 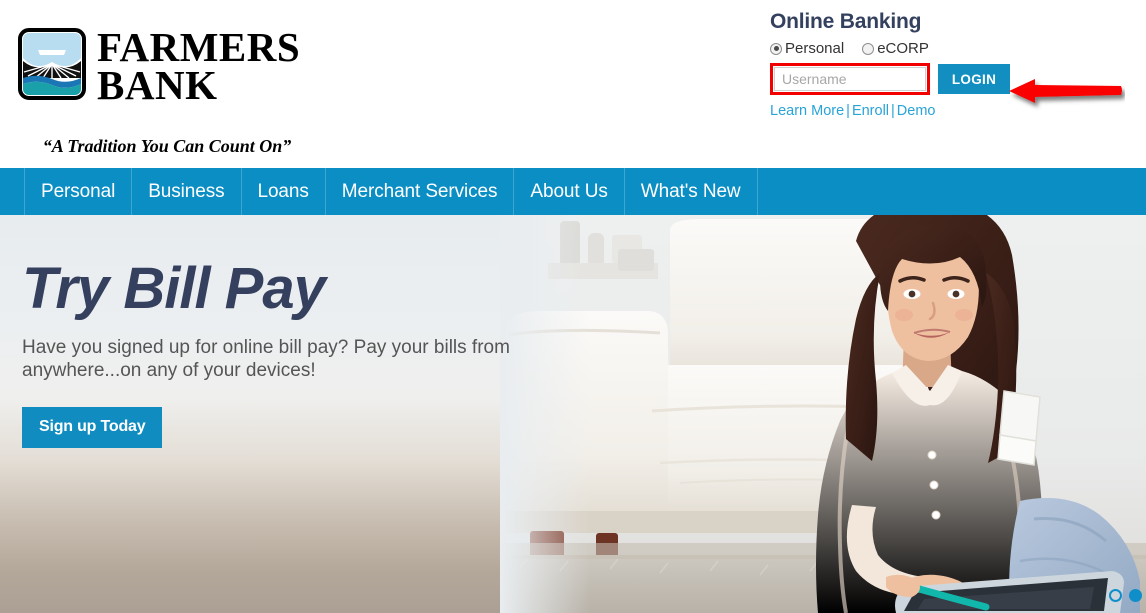 What do you see at coordinates (846, 21) in the screenshot?
I see `online-banking-title: Online Banking` at bounding box center [846, 21].